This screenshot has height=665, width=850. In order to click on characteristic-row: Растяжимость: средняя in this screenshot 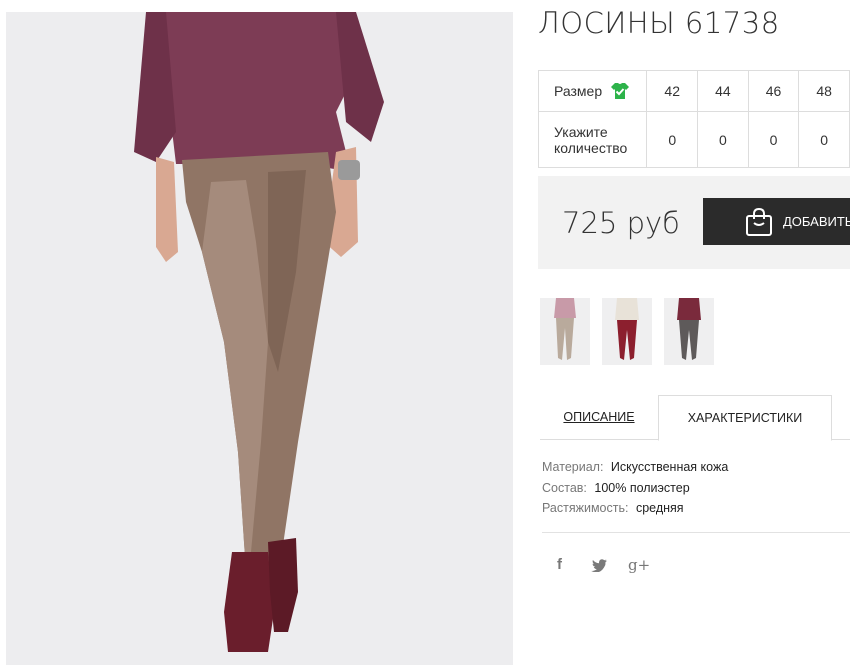, I will do `click(635, 508)`.